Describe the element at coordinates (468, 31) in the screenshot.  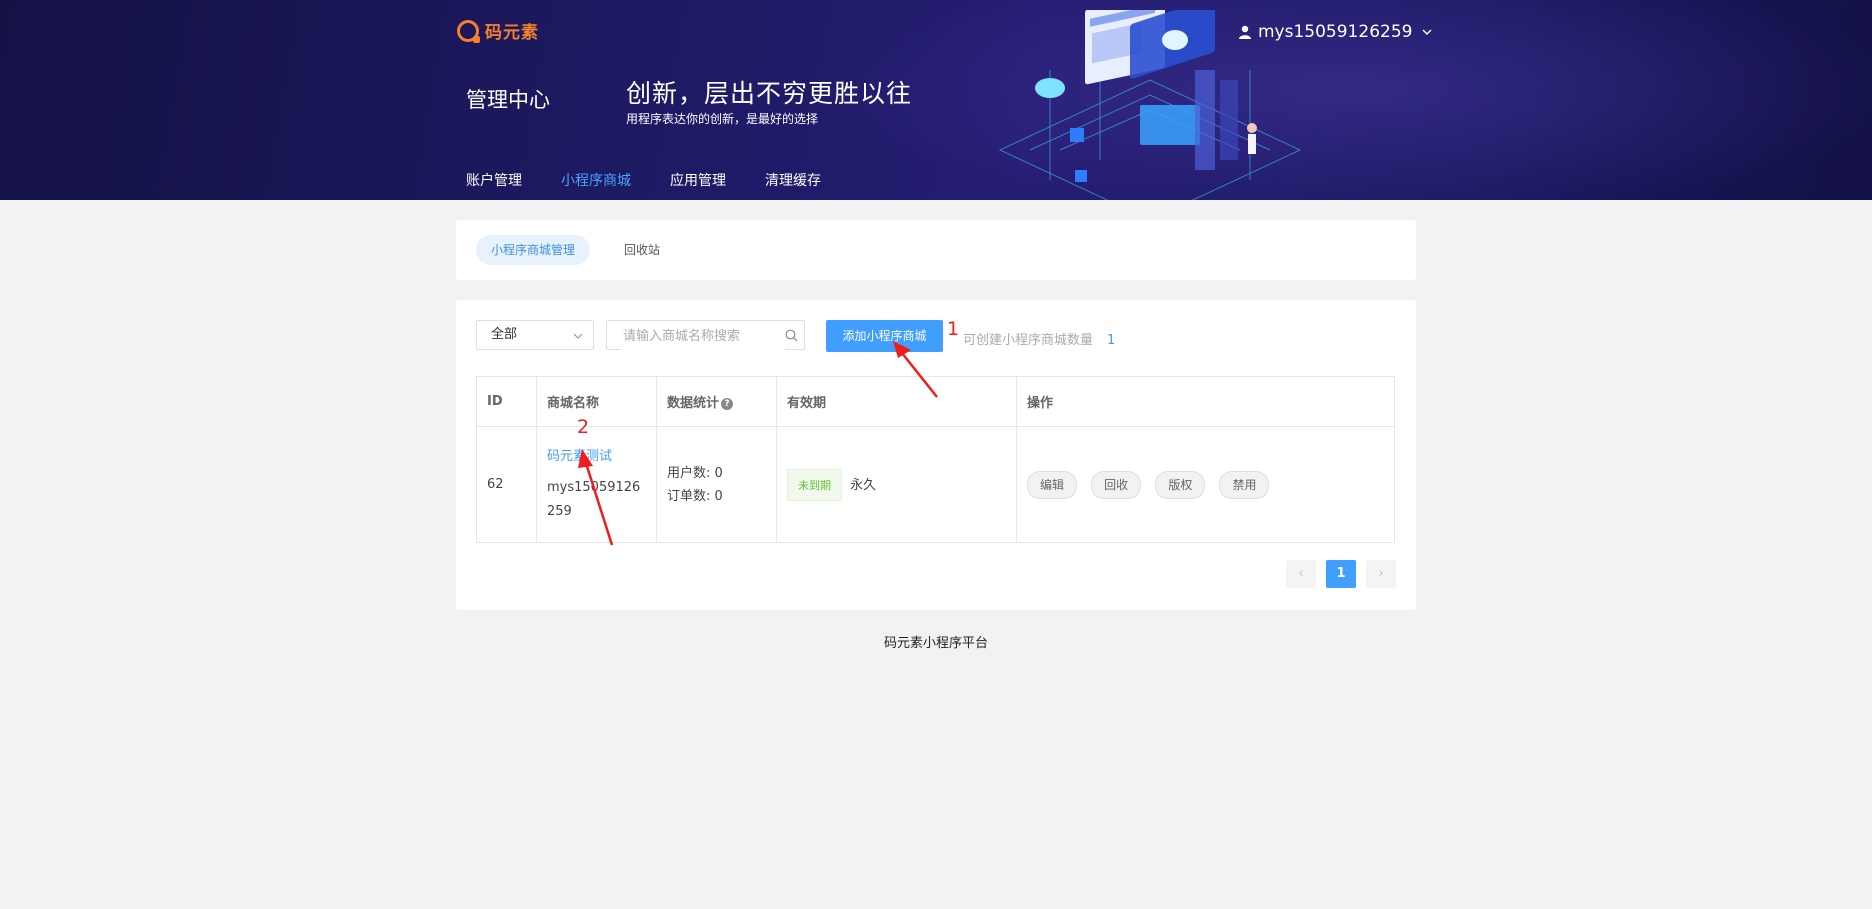
I see `logo-icon` at that location.